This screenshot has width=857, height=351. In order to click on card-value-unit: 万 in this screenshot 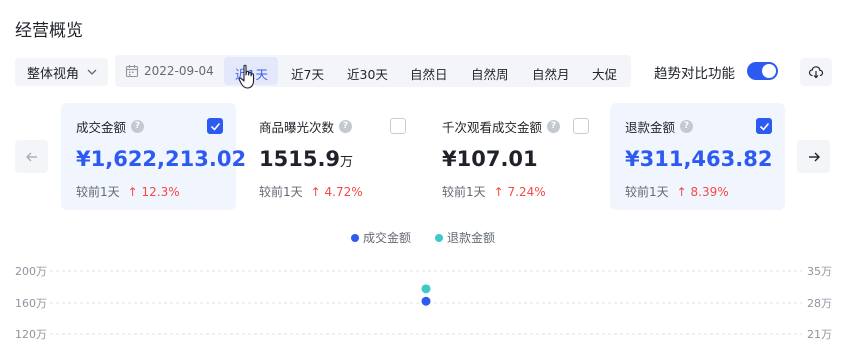, I will do `click(347, 162)`.